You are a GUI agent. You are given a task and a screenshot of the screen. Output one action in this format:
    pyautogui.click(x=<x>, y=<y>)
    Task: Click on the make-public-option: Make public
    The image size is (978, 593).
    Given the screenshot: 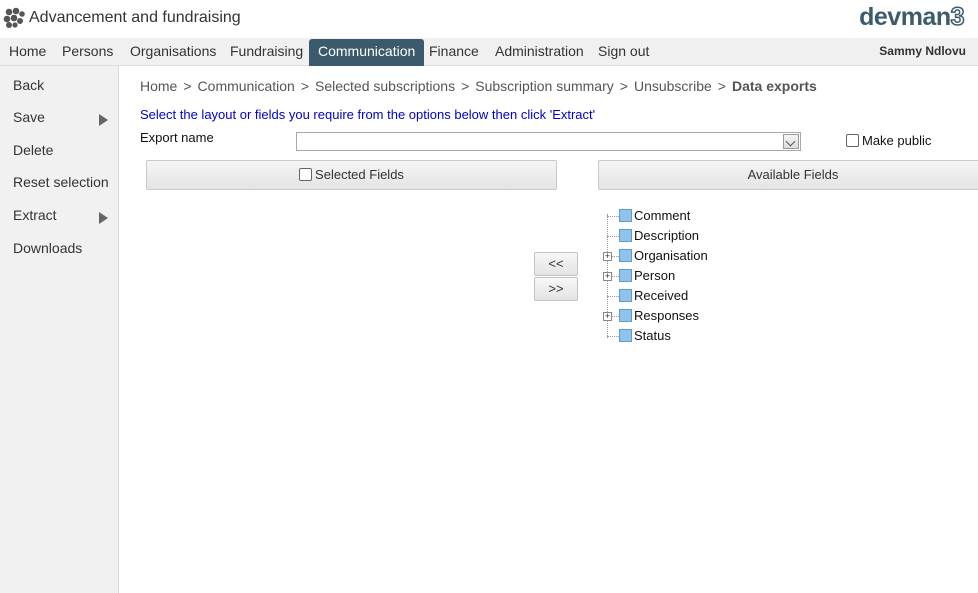 What is the action you would take?
    pyautogui.click(x=888, y=140)
    